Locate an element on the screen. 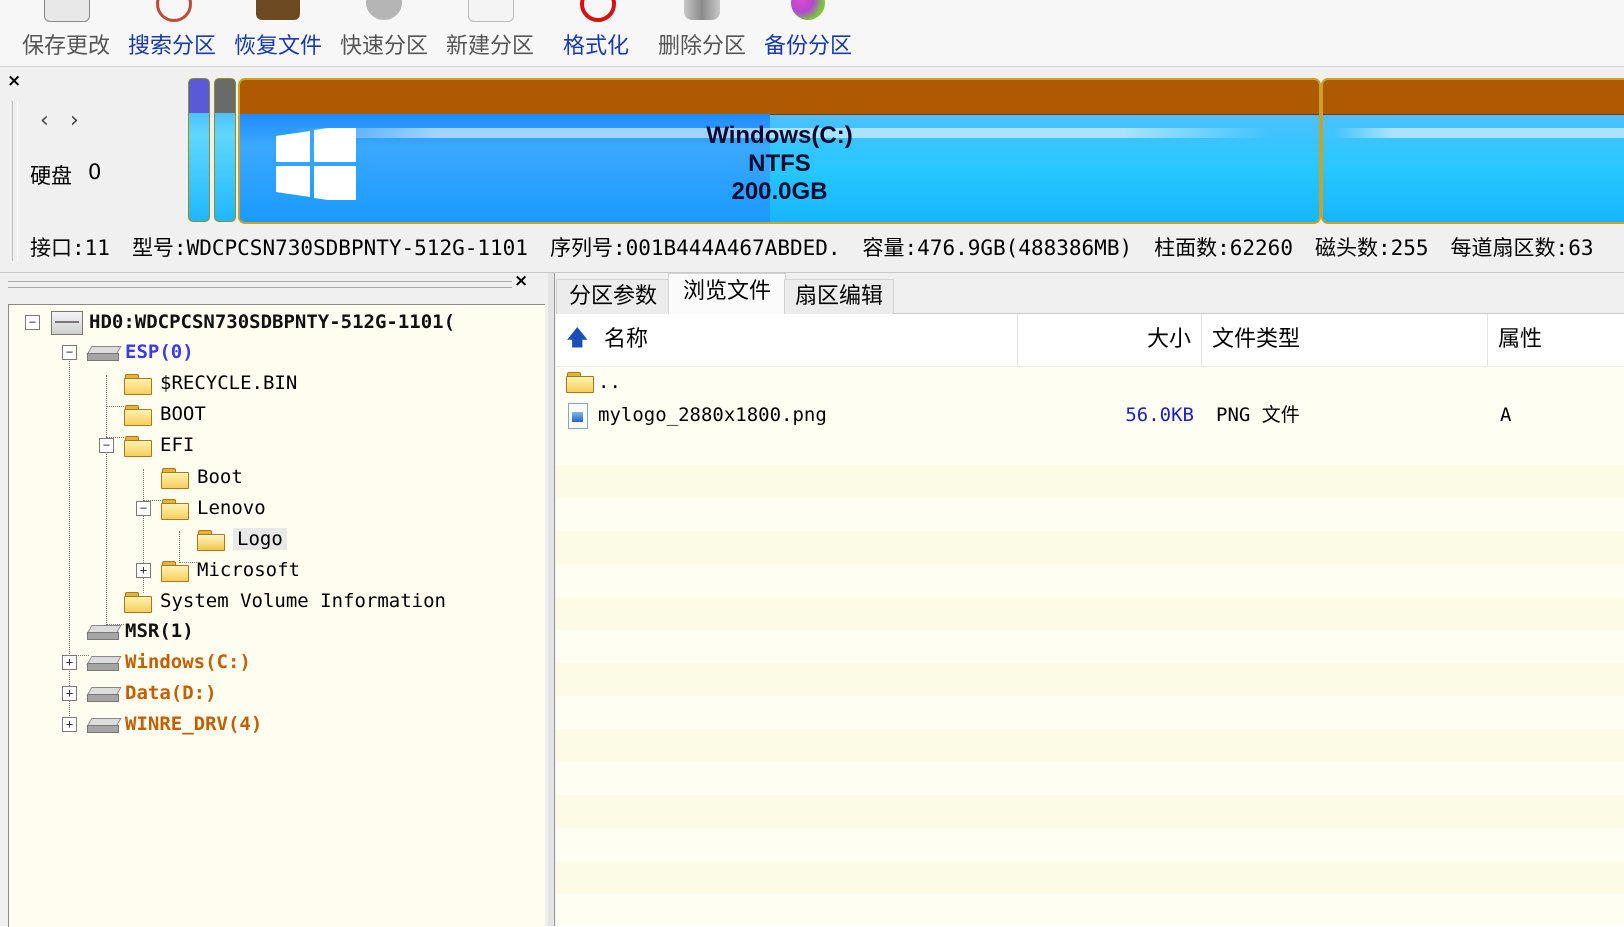 This screenshot has height=927, width=1624. tab-browse-files: 浏览文件 is located at coordinates (727, 293).